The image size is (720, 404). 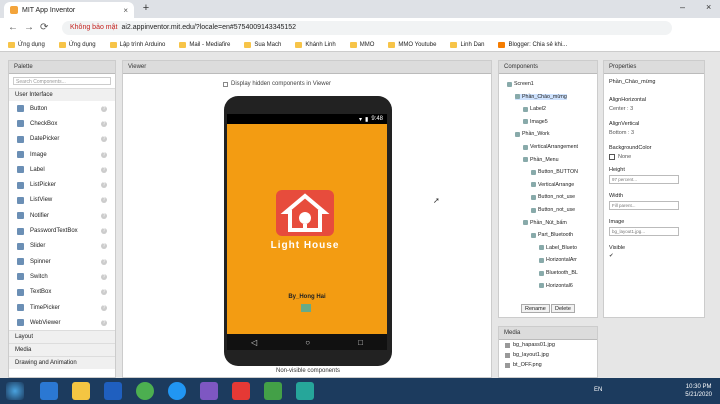 What do you see at coordinates (552, 235) in the screenshot?
I see `tree-item: Part_Bluetooth` at bounding box center [552, 235].